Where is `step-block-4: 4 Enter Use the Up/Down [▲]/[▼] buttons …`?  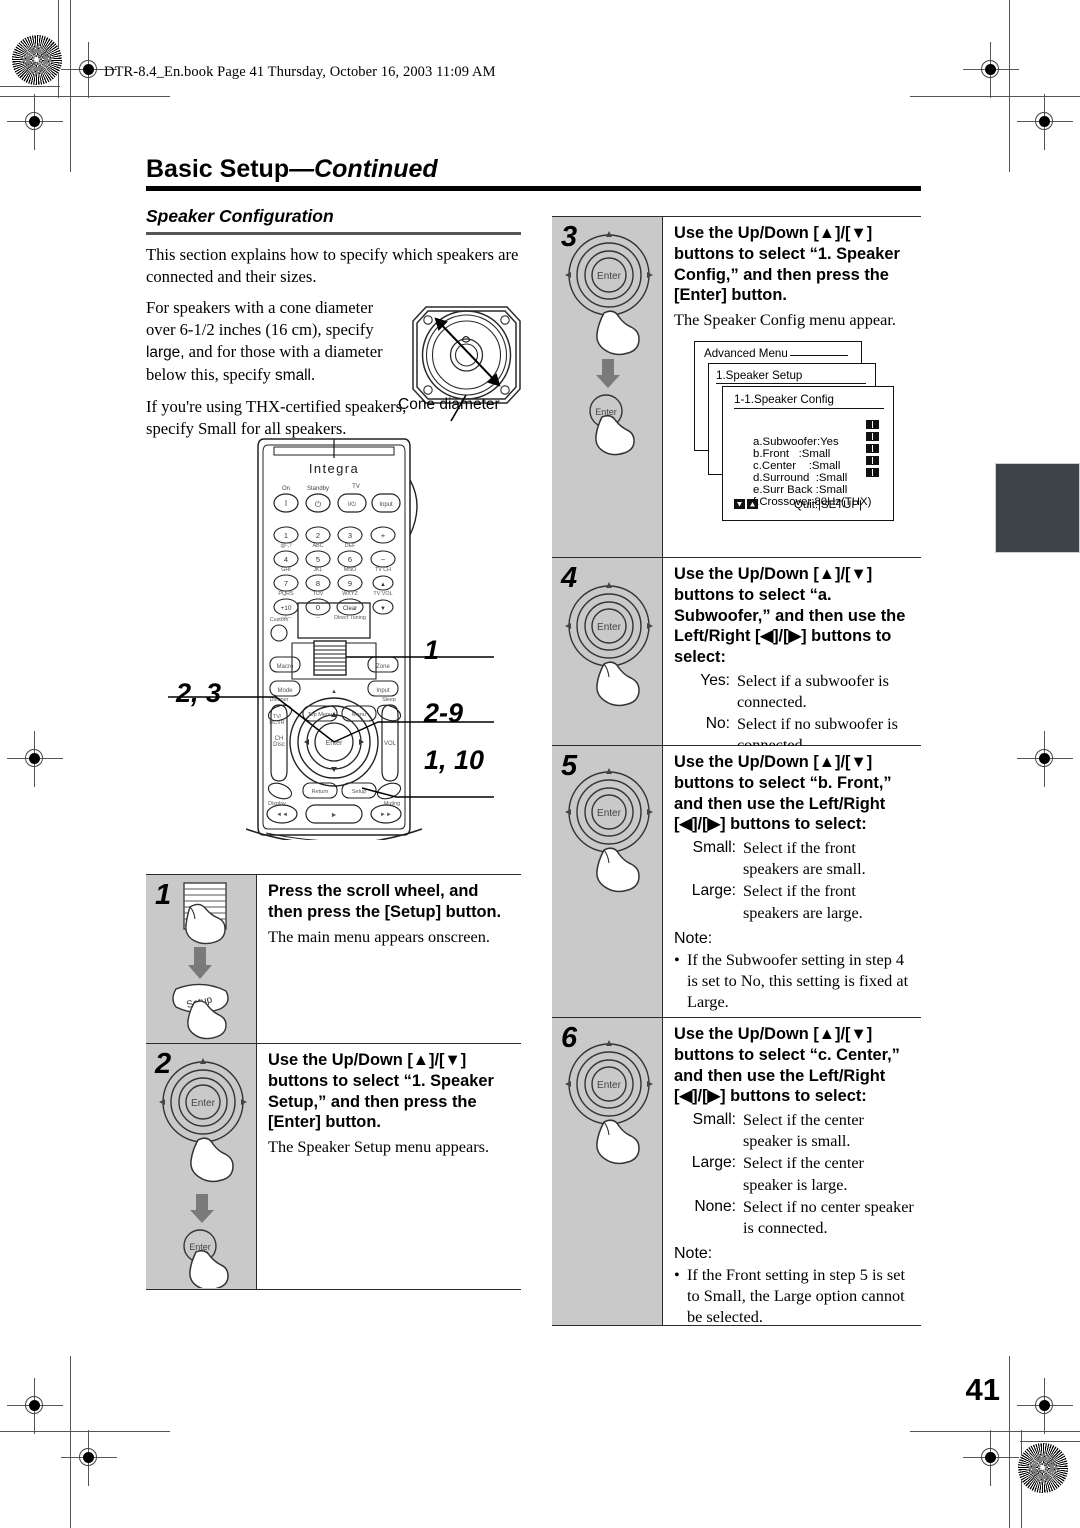 step-block-4: 4 Enter Use the Up/Down [▲]/[▼] buttons … is located at coordinates (736, 656).